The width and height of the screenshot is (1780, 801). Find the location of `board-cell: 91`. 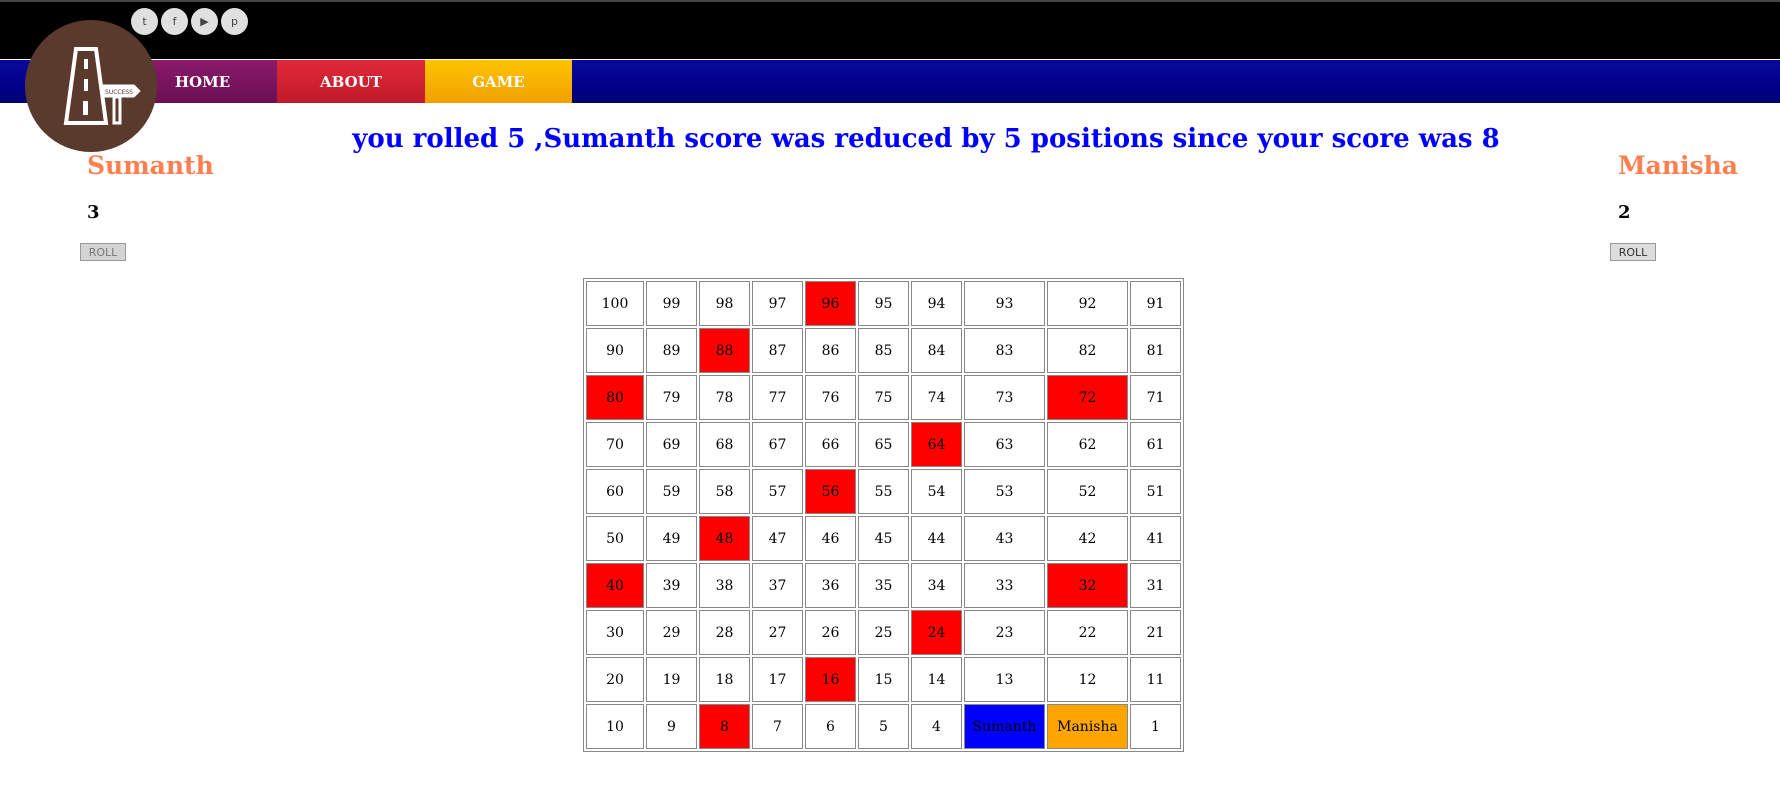

board-cell: 91 is located at coordinates (1155, 303).